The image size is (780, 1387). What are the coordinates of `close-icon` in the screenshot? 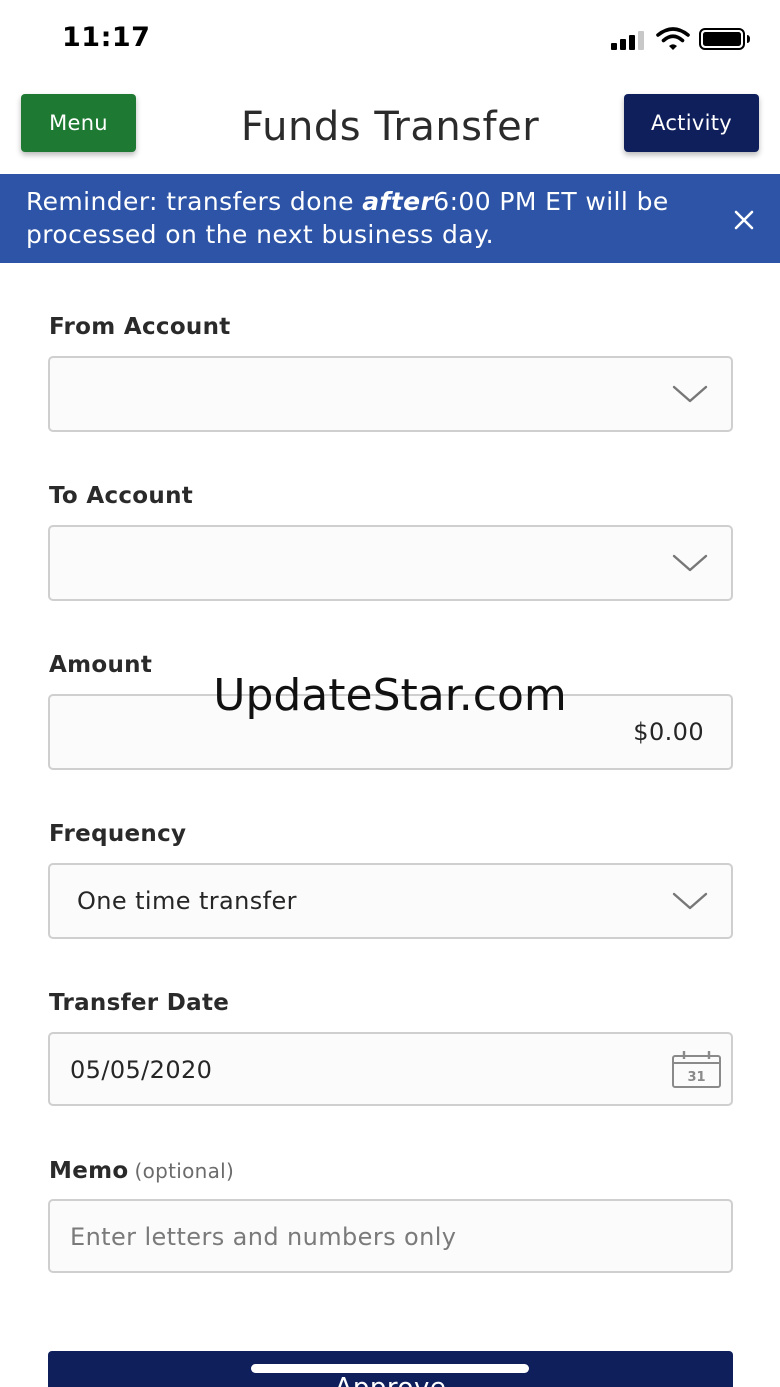 It's located at (744, 220).